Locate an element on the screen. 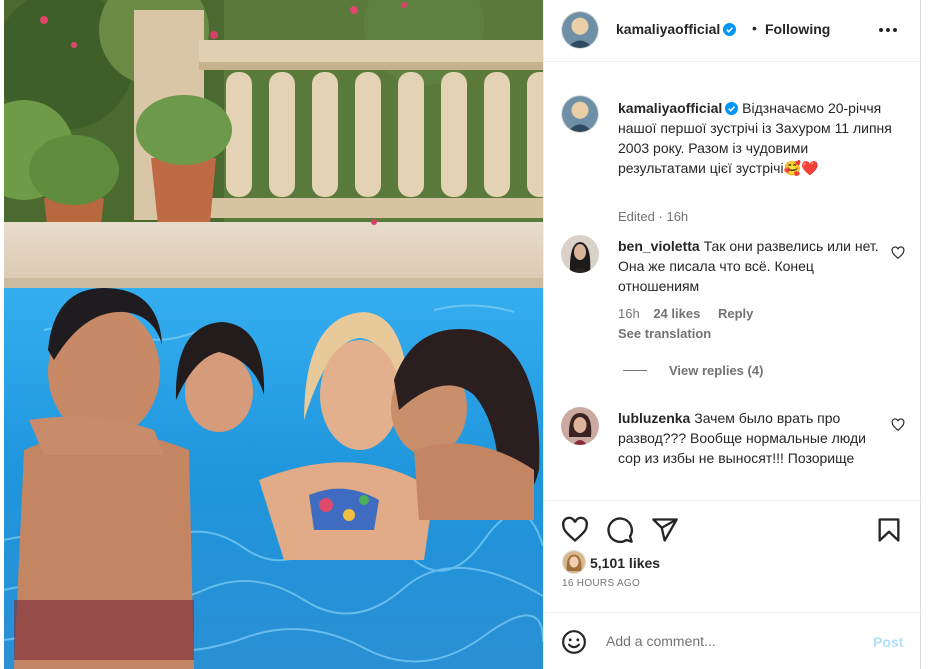  caption-meta: Edited · 16h is located at coordinates (653, 216).